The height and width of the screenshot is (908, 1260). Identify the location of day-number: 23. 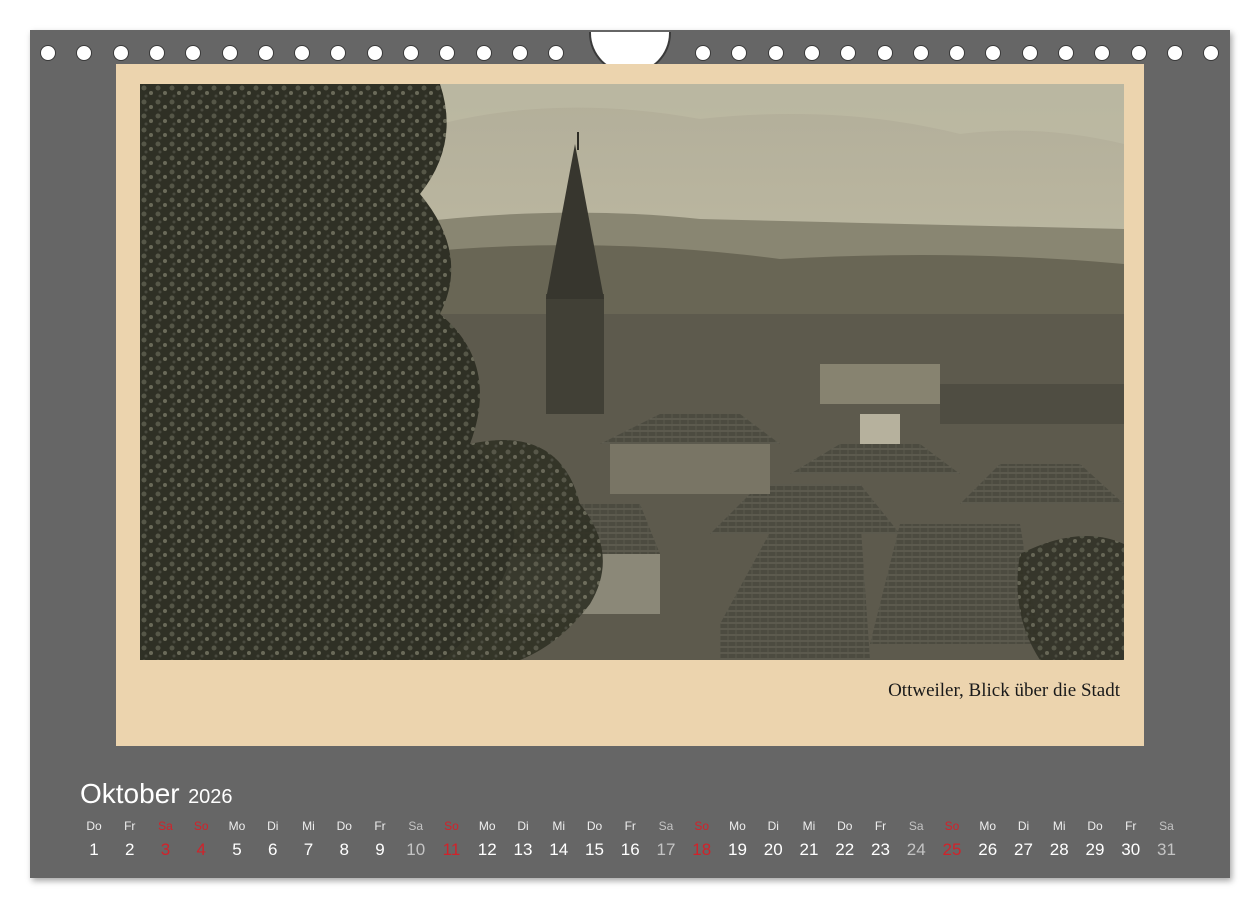
(880, 849).